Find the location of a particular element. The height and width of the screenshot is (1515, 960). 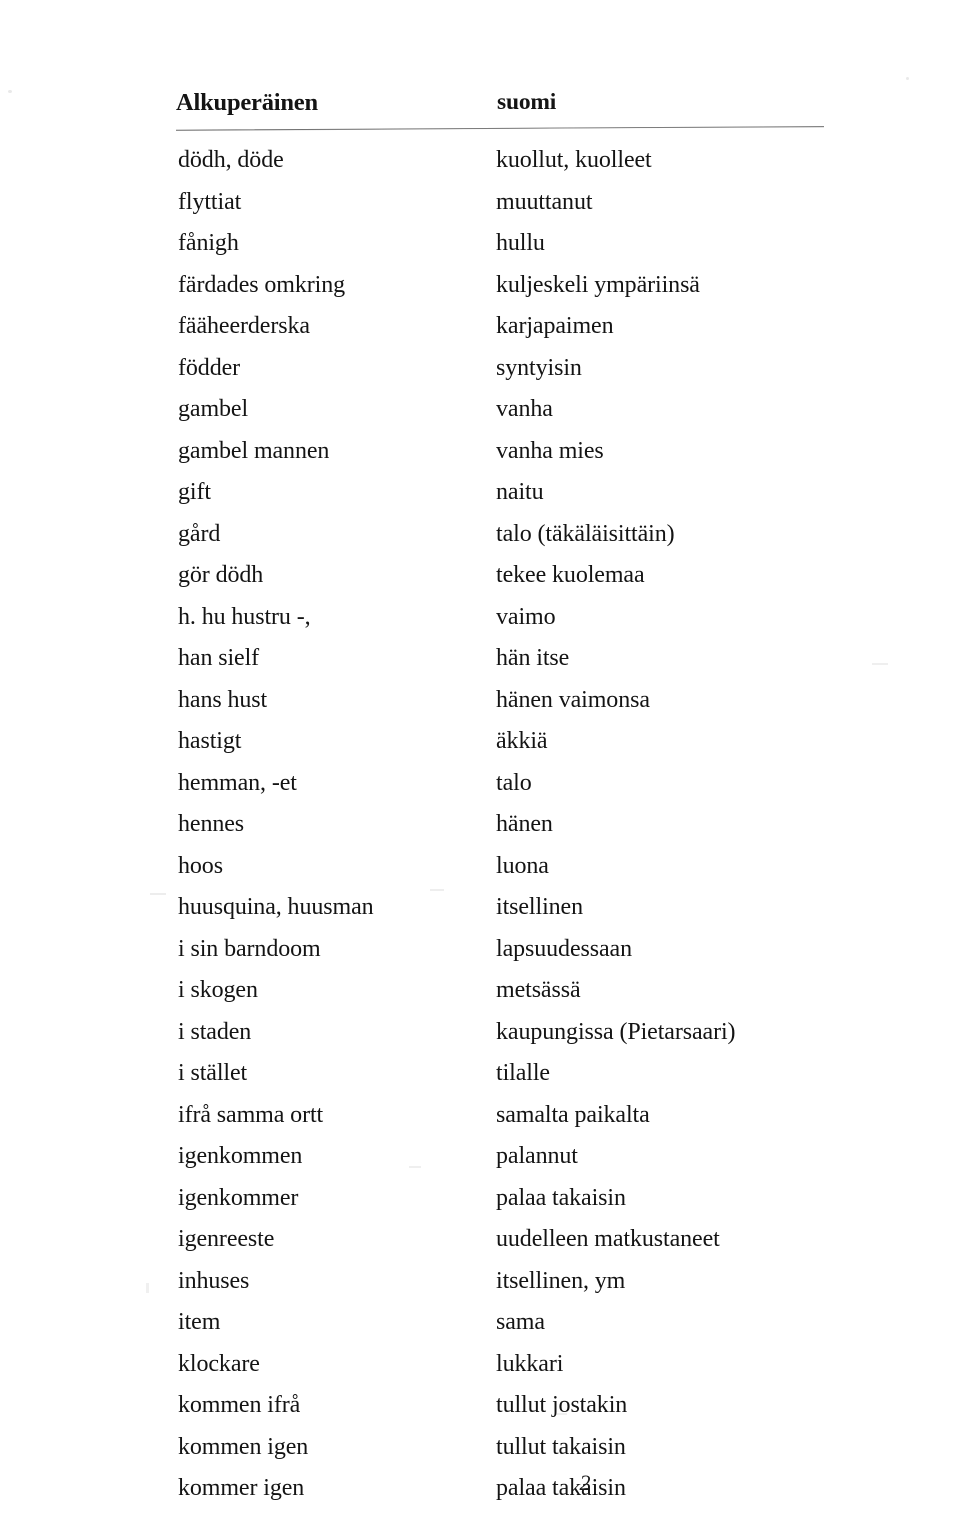

glossary-row: huusquina, huusman itsellinen is located at coordinates (480, 913).